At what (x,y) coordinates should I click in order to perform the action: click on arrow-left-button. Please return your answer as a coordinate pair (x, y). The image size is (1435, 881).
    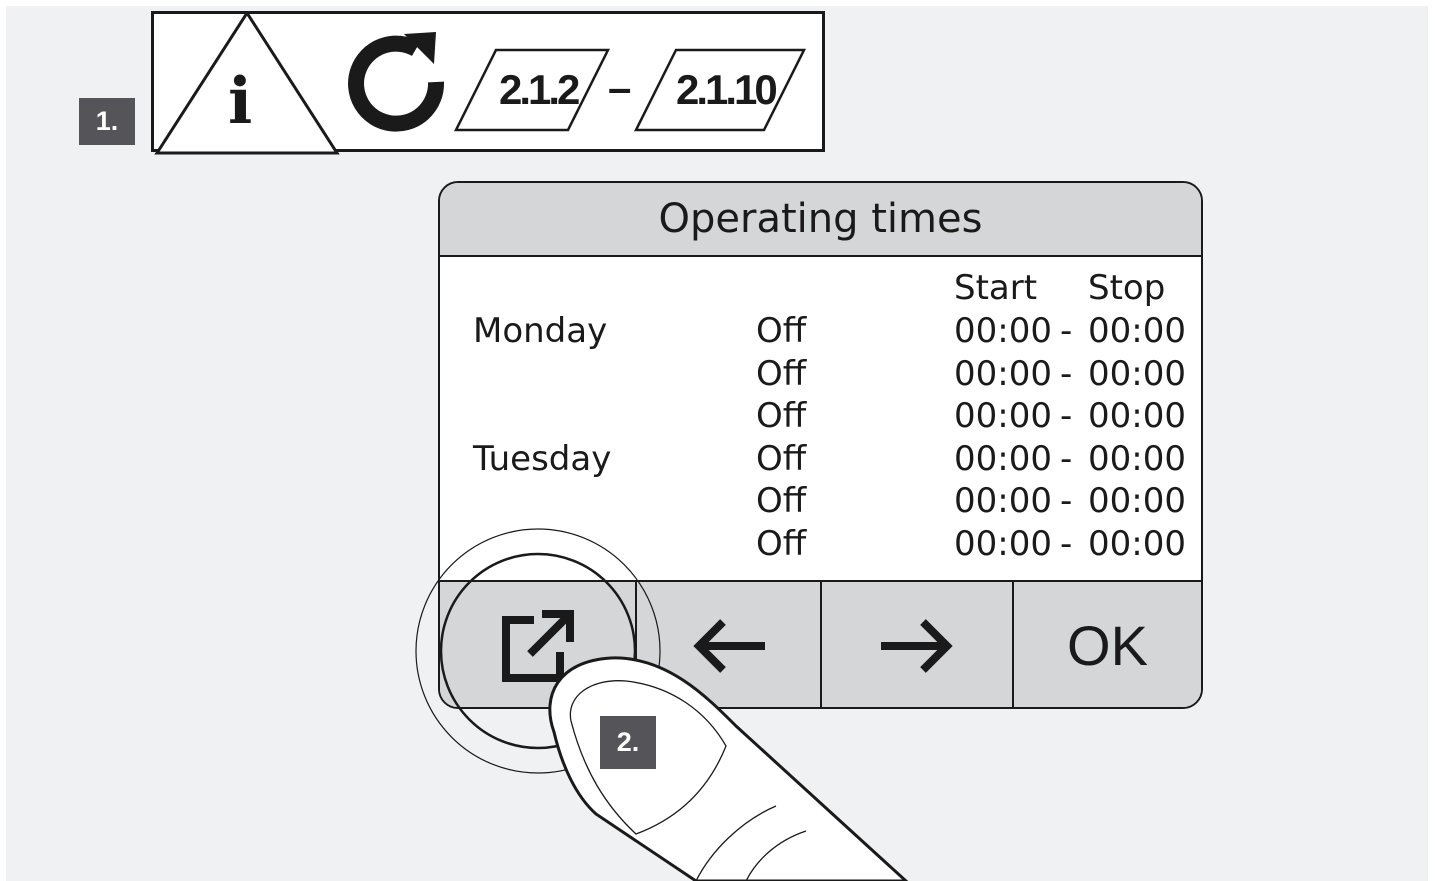
    Looking at the image, I should click on (729, 644).